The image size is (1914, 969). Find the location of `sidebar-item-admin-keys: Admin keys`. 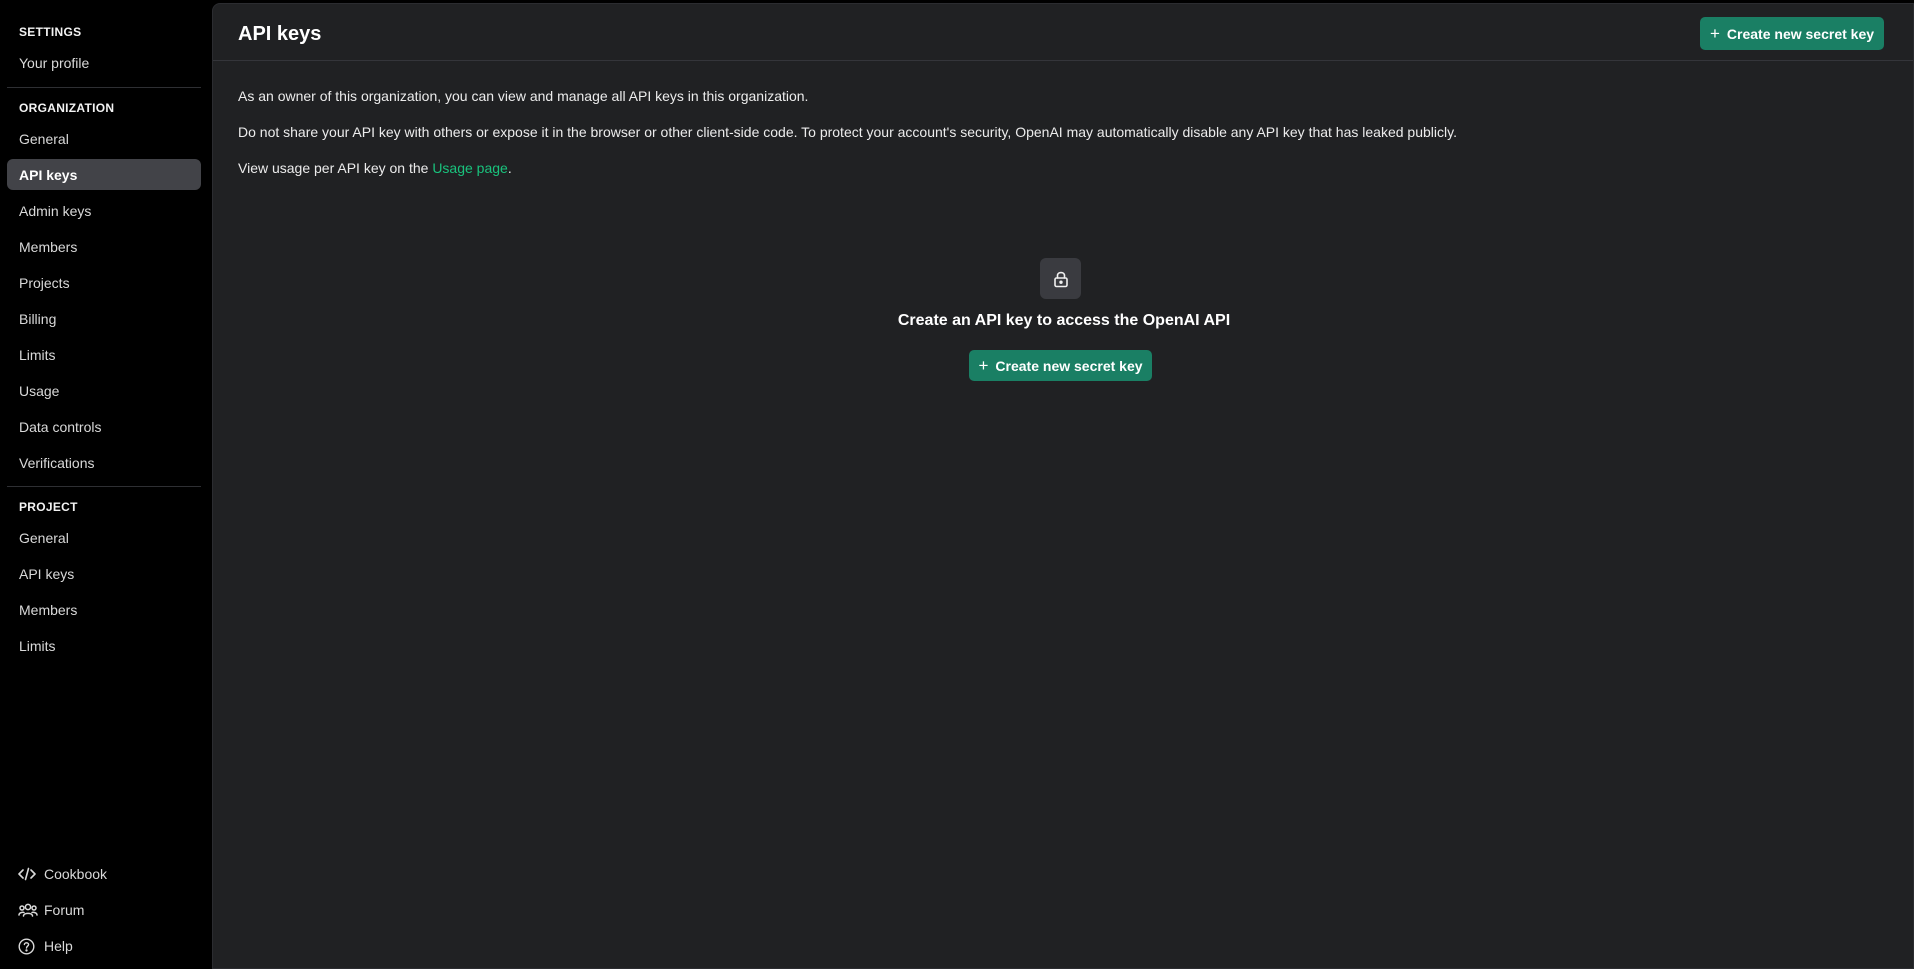

sidebar-item-admin-keys: Admin keys is located at coordinates (104, 210).